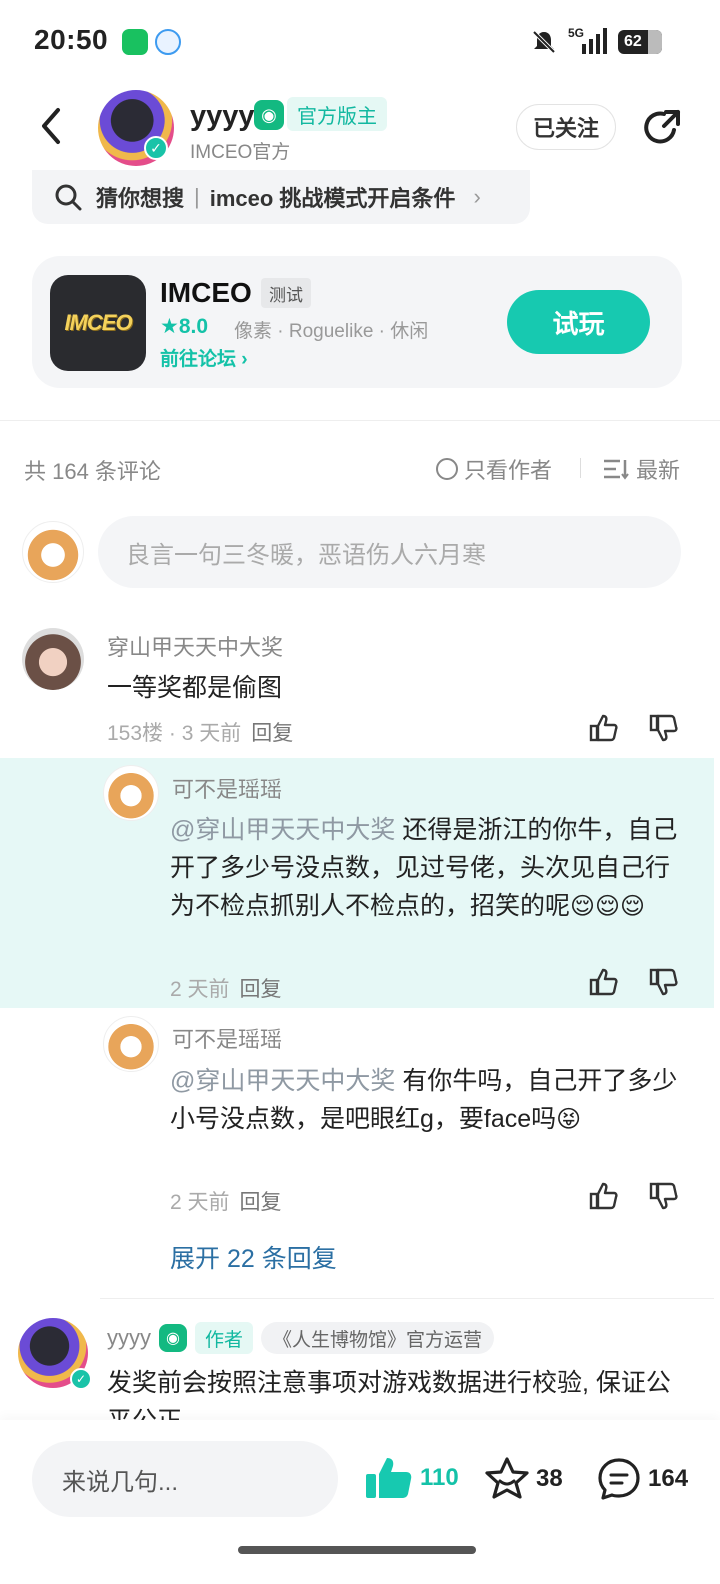 This screenshot has height=1584, width=720. Describe the element at coordinates (642, 469) in the screenshot. I see `sort-toggle: 最新` at that location.